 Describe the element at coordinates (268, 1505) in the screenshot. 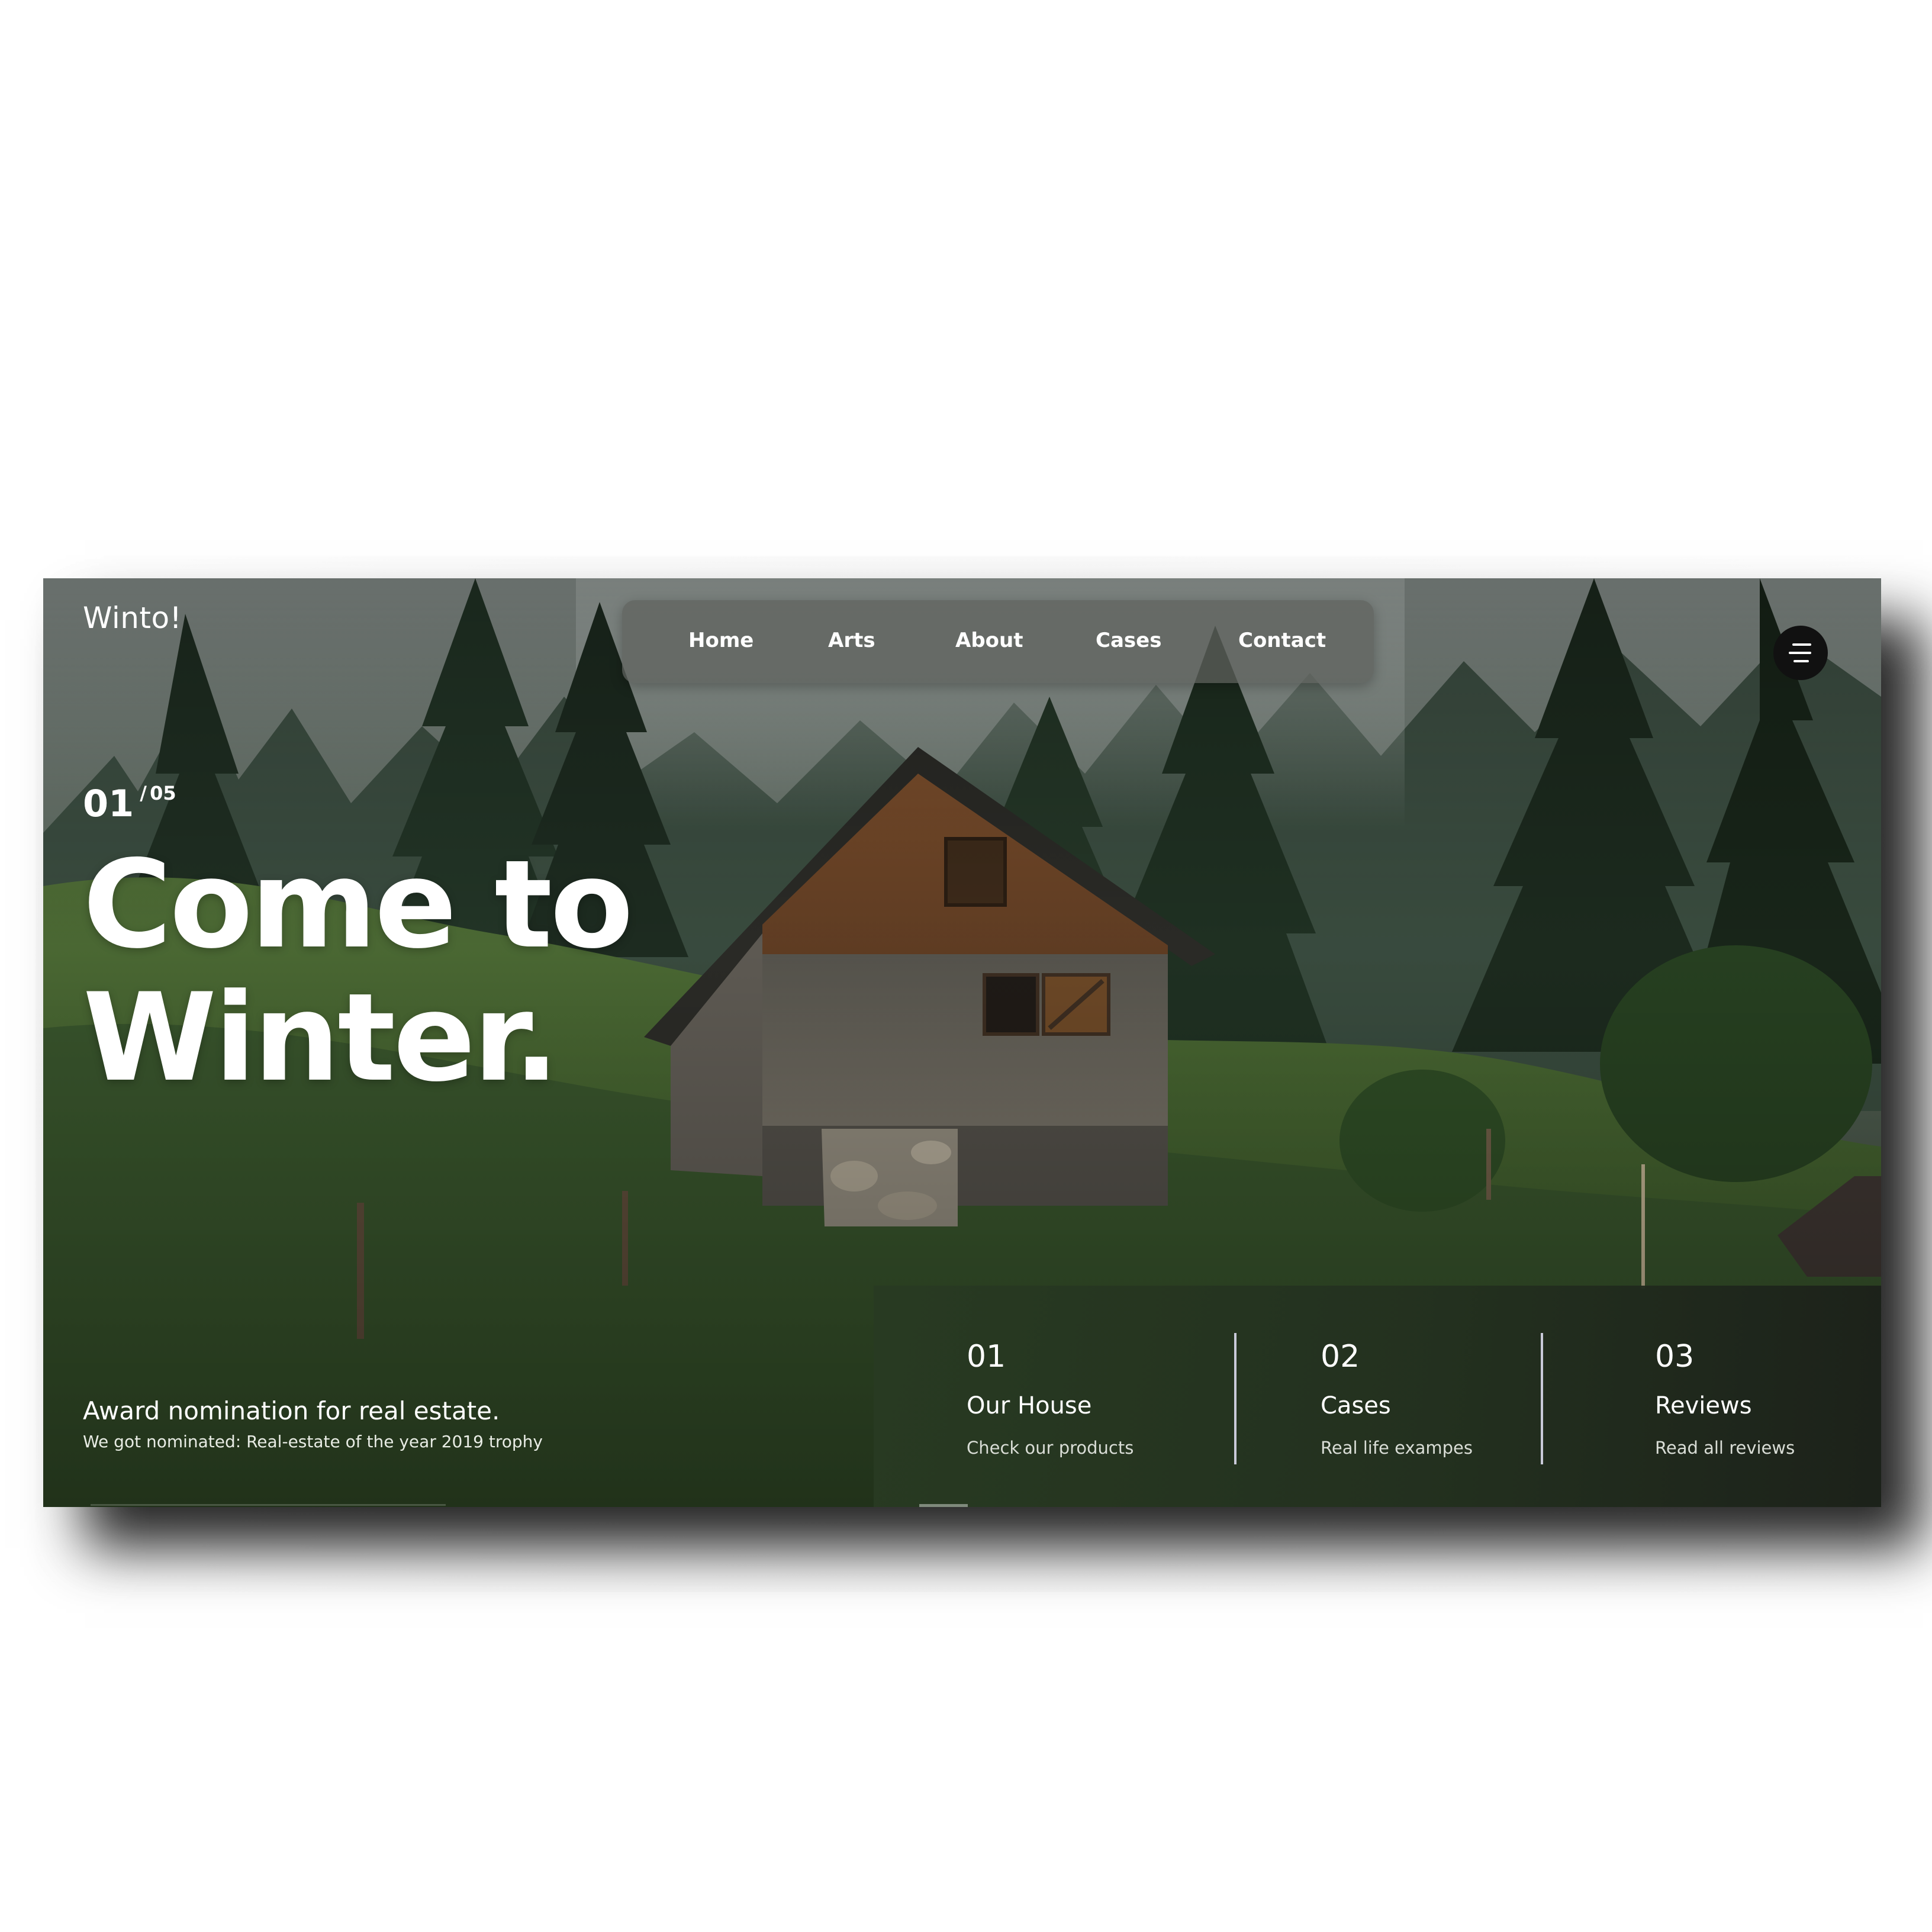

I see `bottom-divider` at that location.